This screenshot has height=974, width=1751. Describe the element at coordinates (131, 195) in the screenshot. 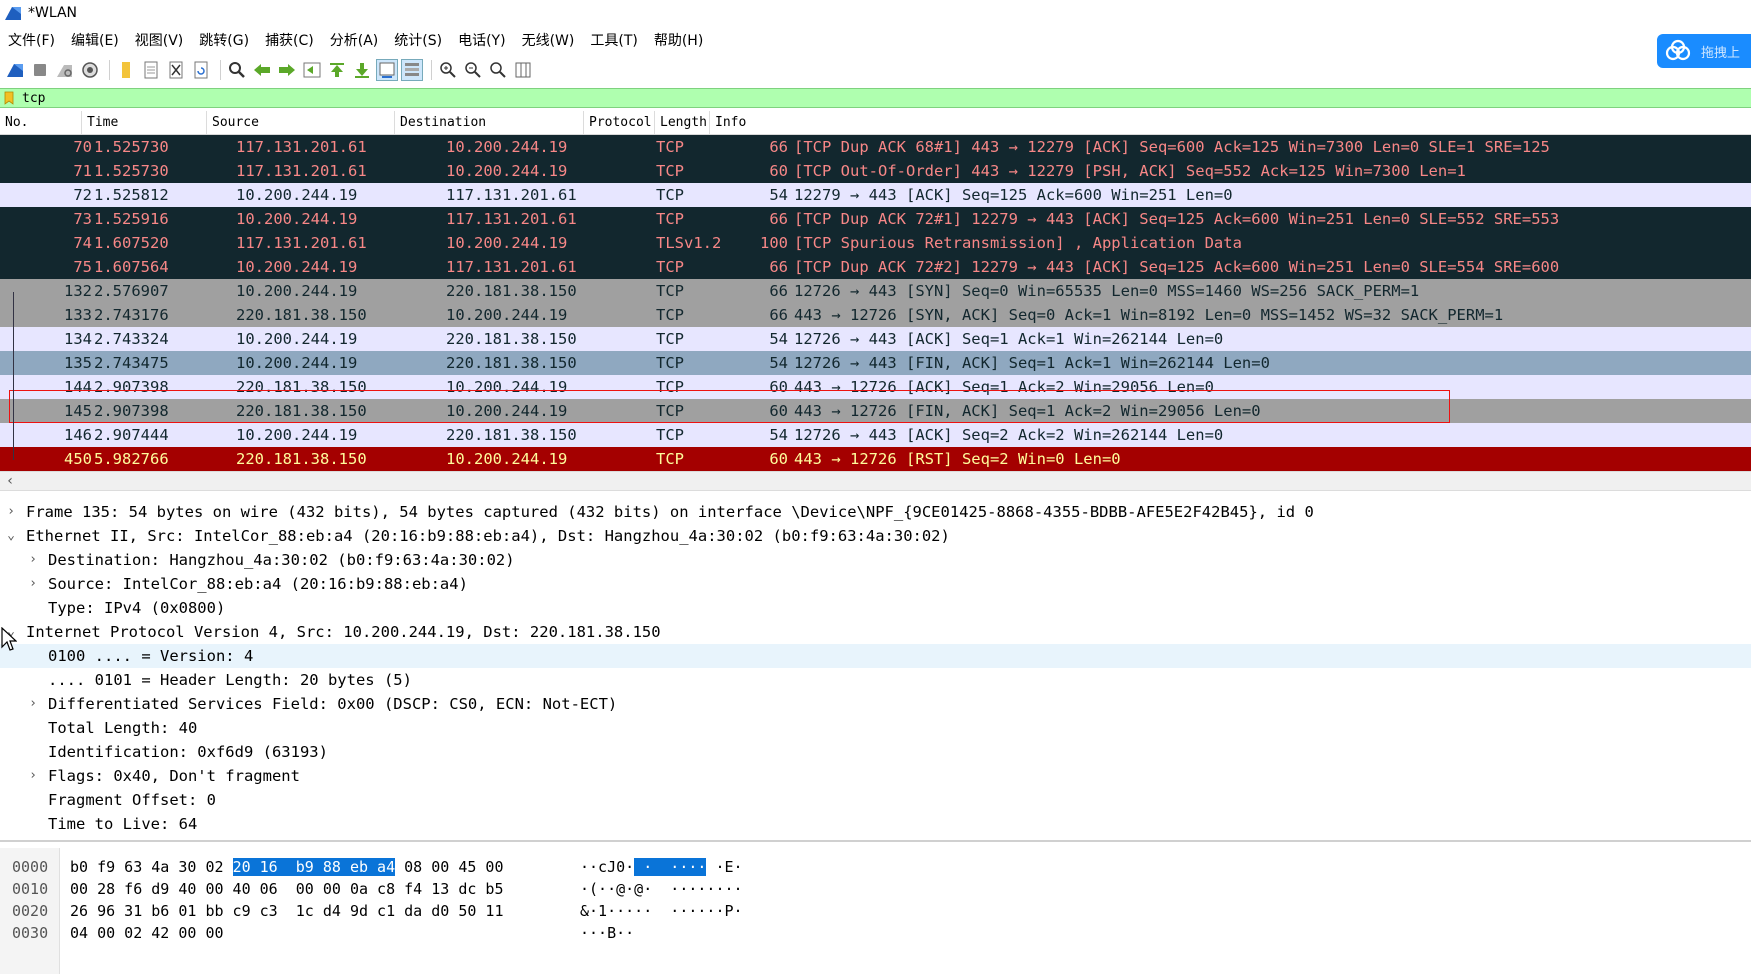

I see `packet-cell-time: 1.525812` at that location.